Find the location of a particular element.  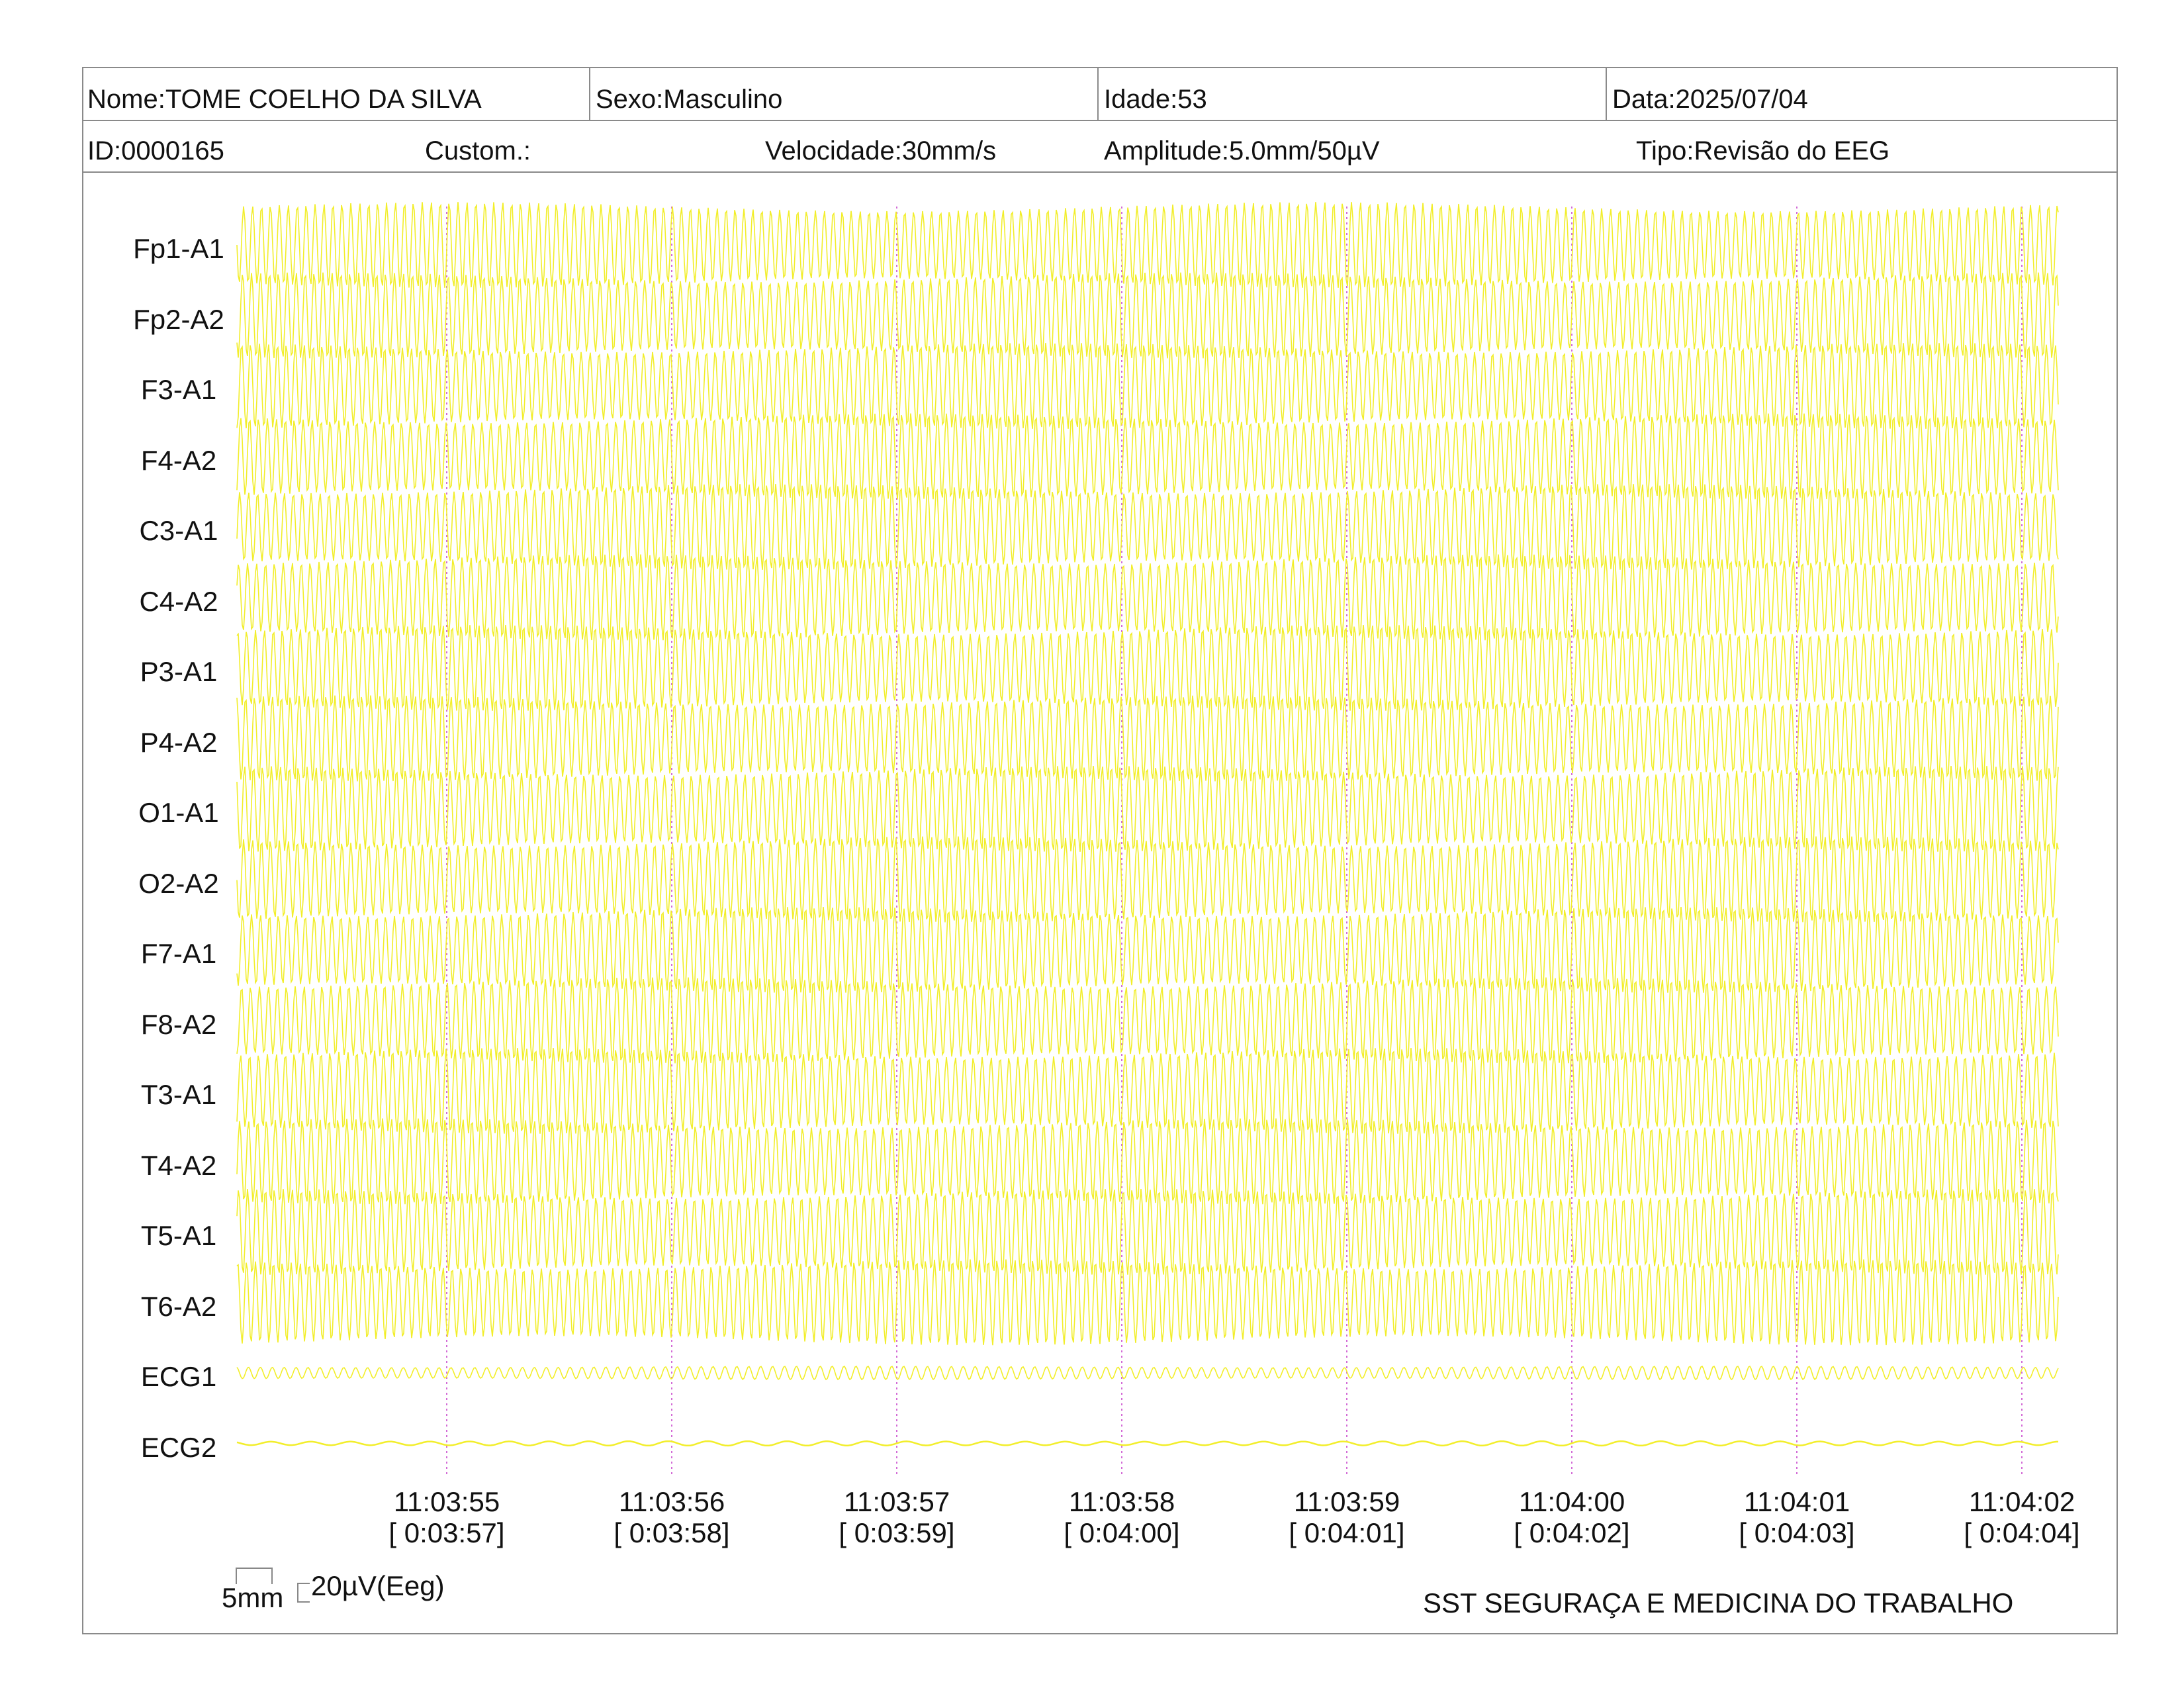

channel-label: Fp2-A2 is located at coordinates (178, 319).